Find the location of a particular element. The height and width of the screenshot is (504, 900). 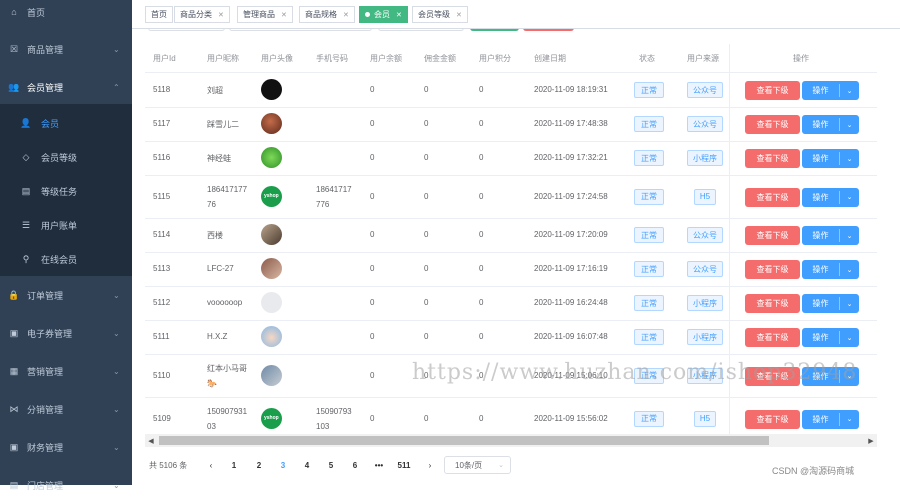

sidebar-item-label: 商品管理 is located at coordinates (45, 49).